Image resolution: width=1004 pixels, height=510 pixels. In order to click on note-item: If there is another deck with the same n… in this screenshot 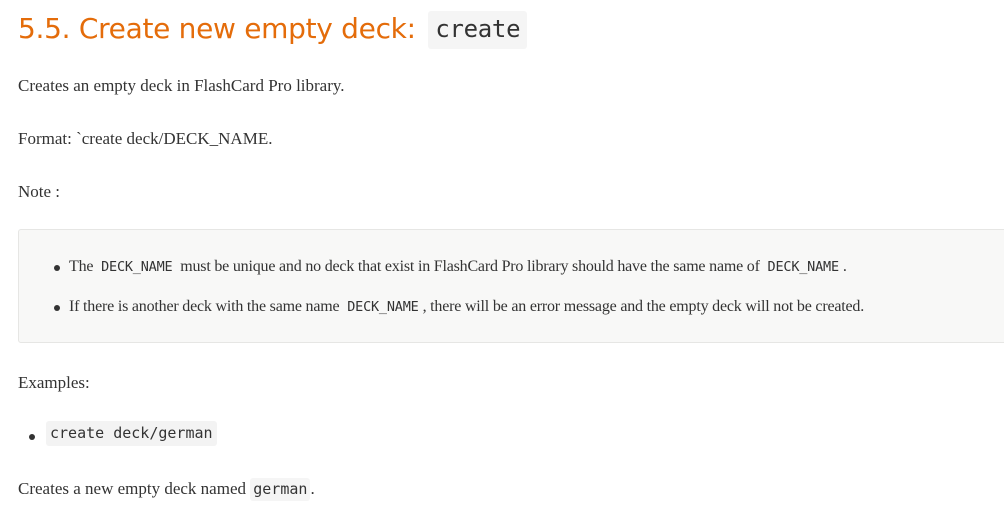, I will do `click(459, 307)`.